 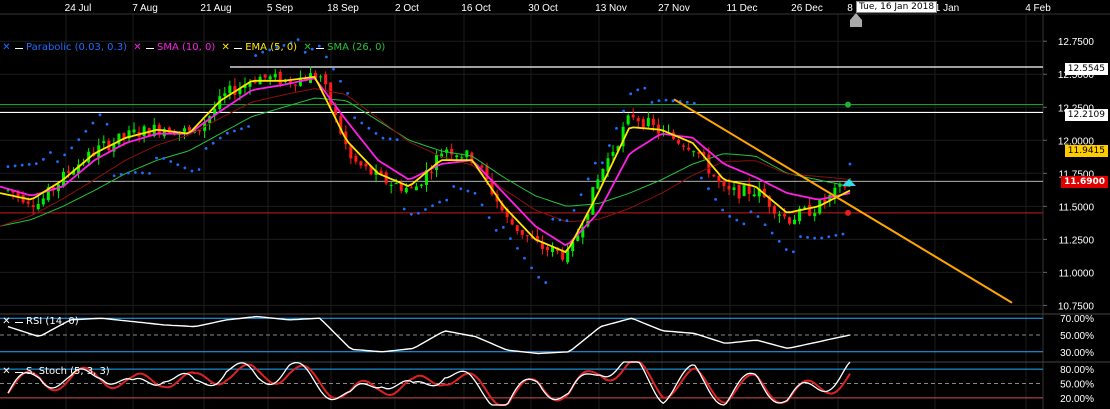 What do you see at coordinates (271, 47) in the screenshot?
I see `legend-ema5-label: EMA (5, 0)` at bounding box center [271, 47].